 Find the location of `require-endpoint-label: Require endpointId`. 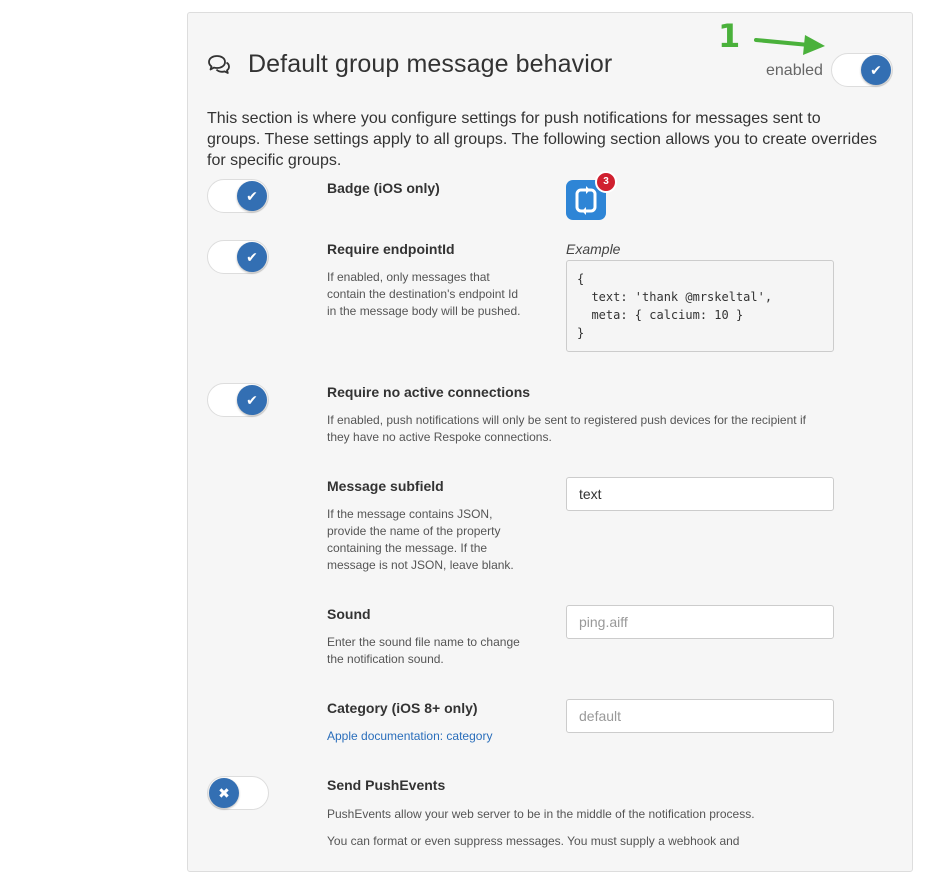

require-endpoint-label: Require endpointId is located at coordinates (391, 249).